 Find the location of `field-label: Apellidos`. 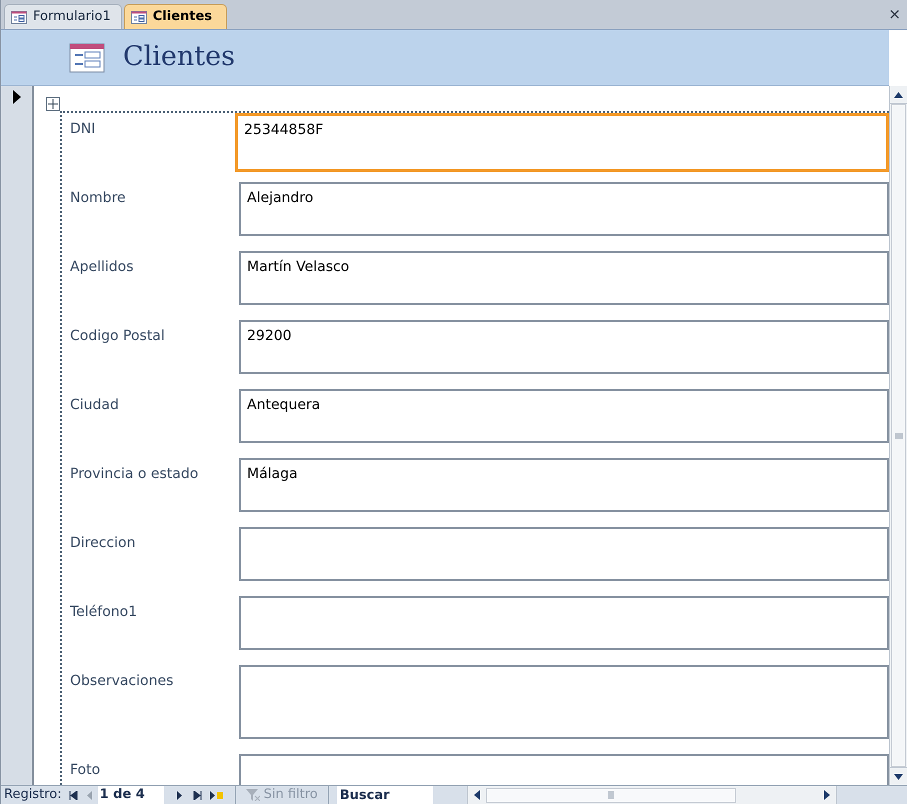

field-label: Apellidos is located at coordinates (102, 267).